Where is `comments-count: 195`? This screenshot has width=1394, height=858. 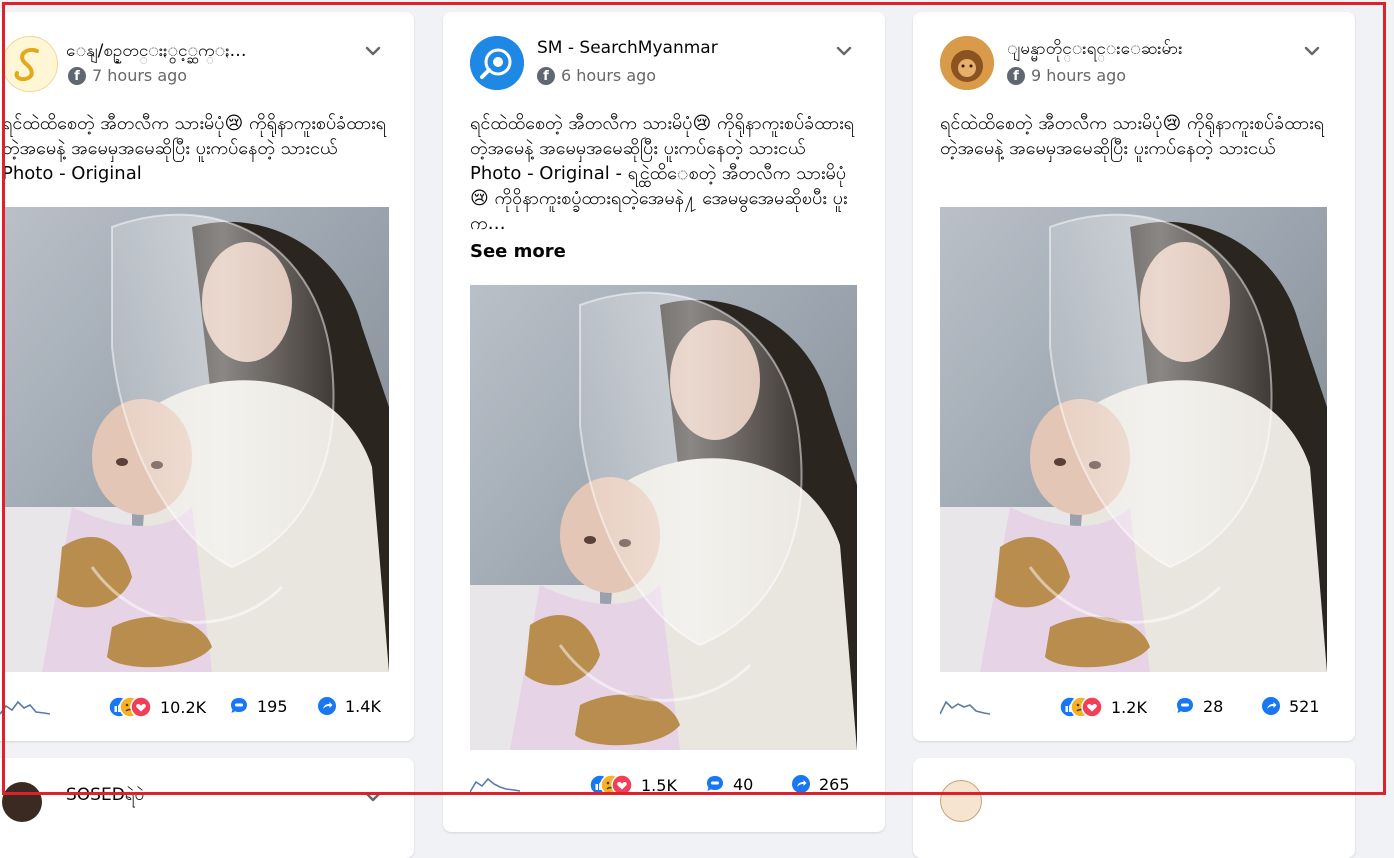 comments-count: 195 is located at coordinates (272, 706).